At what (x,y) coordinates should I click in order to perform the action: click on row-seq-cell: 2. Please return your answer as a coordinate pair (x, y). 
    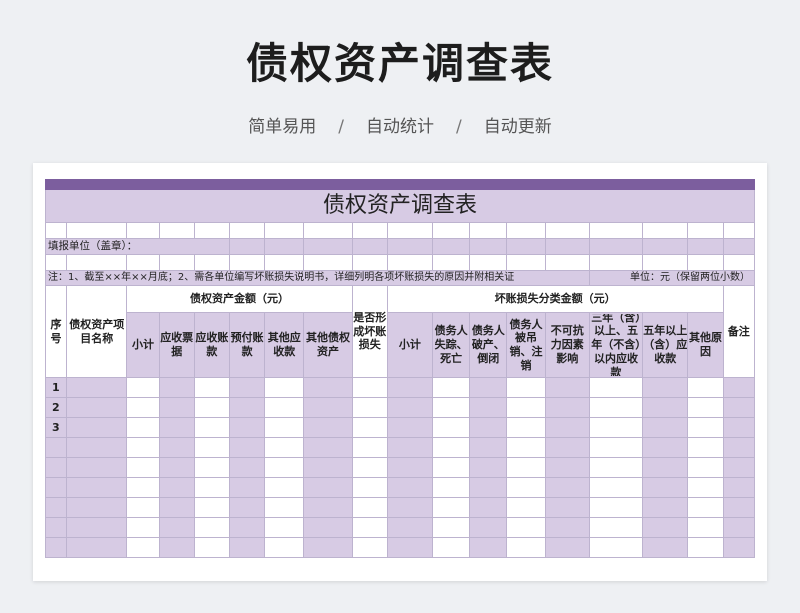
    Looking at the image, I should click on (56, 407).